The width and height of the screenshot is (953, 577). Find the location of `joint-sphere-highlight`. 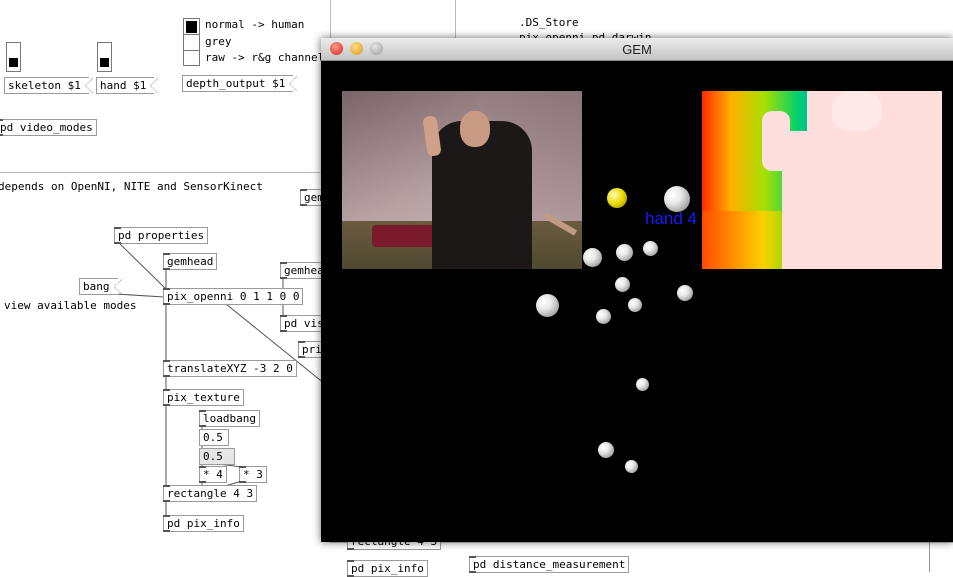

joint-sphere-highlight is located at coordinates (617, 198).